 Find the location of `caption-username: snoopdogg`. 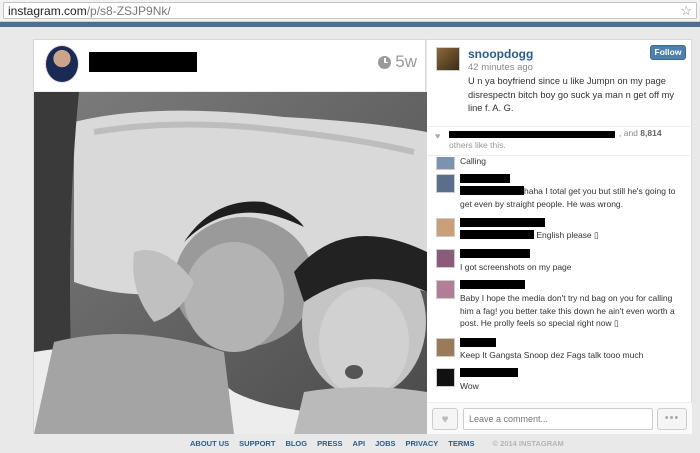

caption-username: snoopdogg is located at coordinates (500, 54).